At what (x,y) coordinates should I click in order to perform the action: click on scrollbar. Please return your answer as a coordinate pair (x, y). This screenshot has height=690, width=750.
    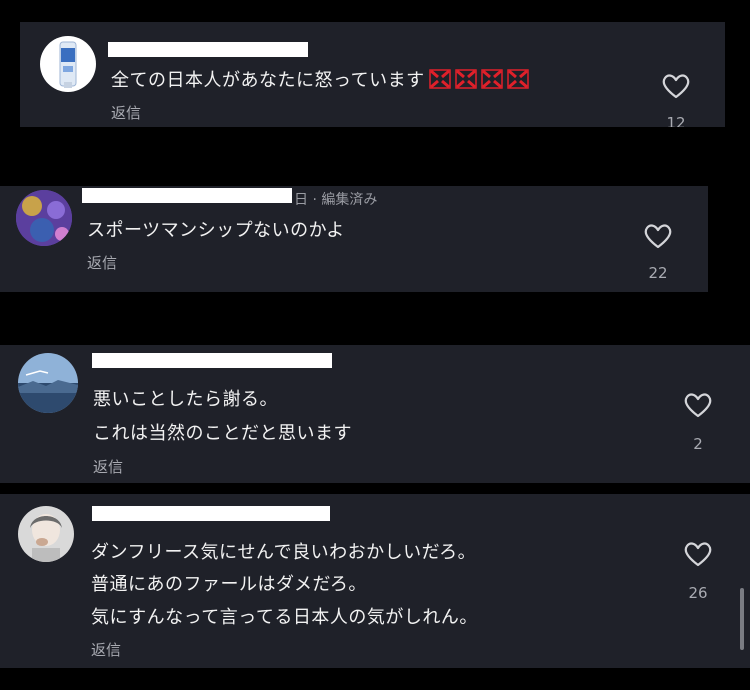
    Looking at the image, I should click on (742, 619).